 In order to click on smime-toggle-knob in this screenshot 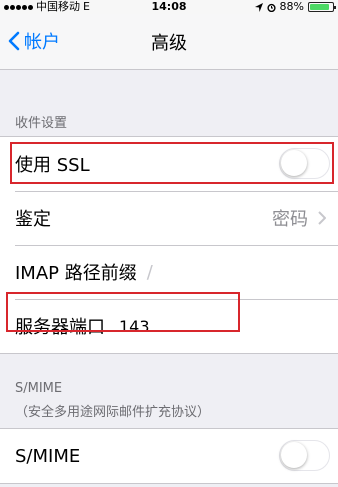, I will do `click(294, 455)`.